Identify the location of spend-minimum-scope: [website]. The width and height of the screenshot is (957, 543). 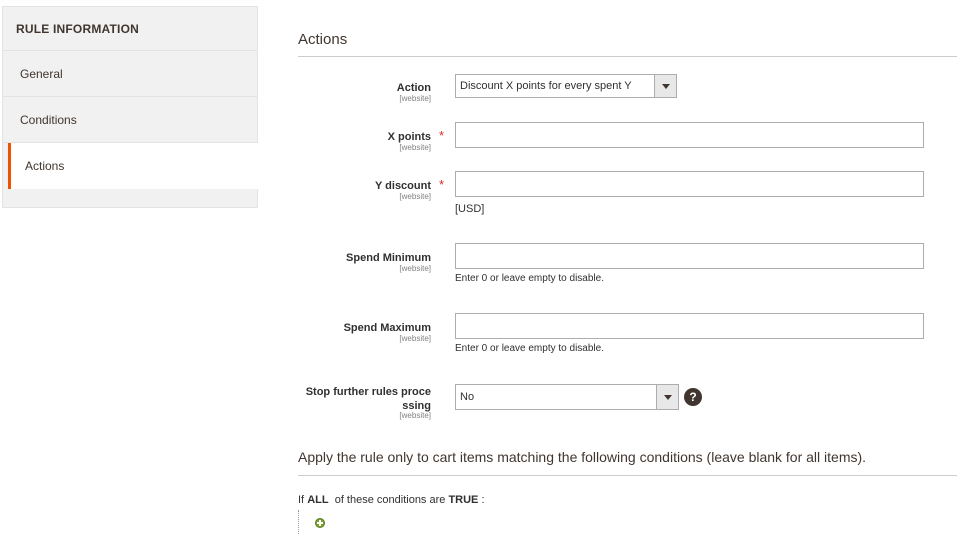
(415, 268).